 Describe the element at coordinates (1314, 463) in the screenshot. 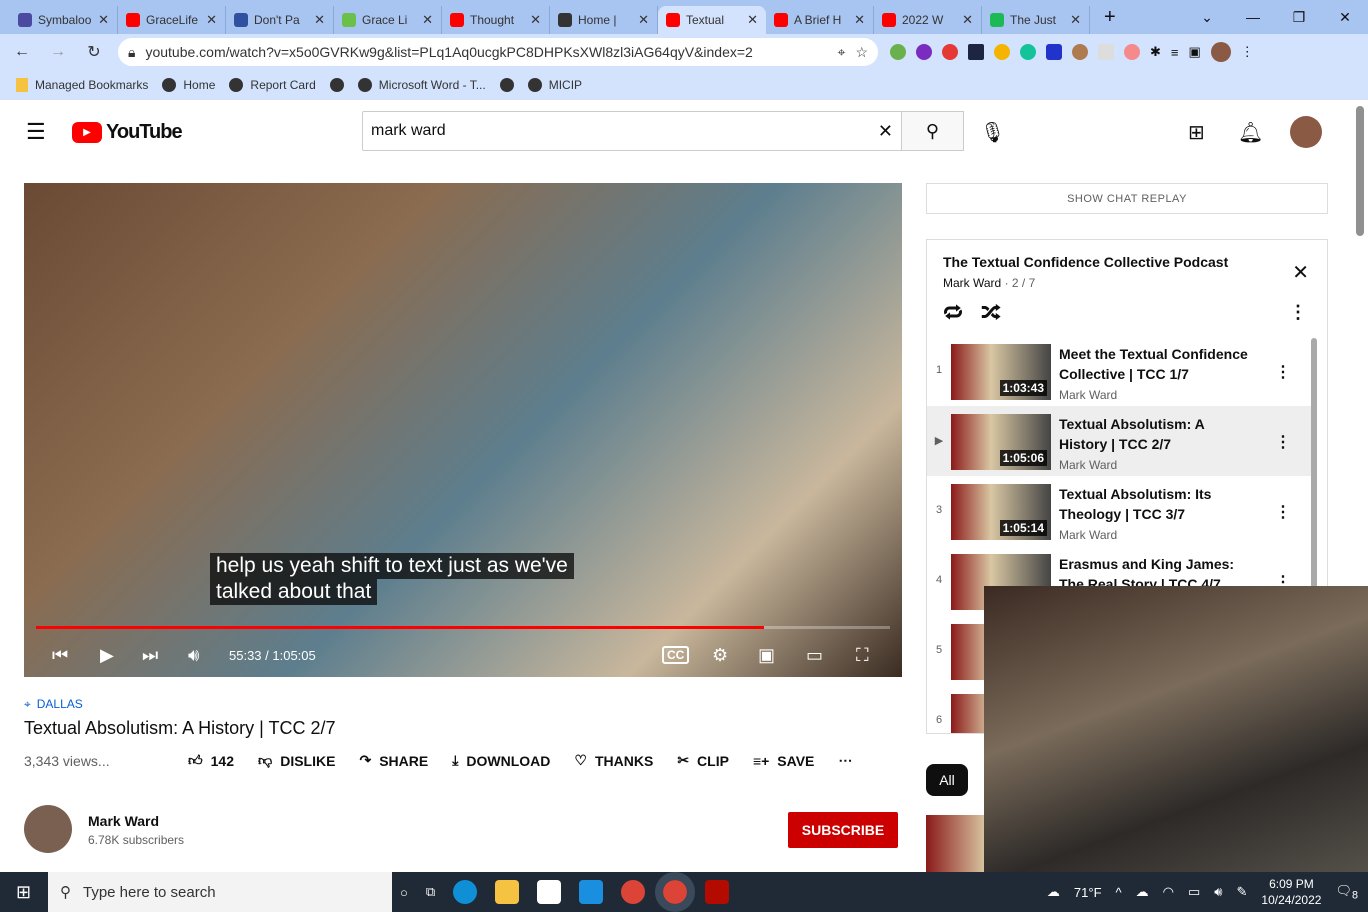

I see `playlist-scrollbar` at that location.